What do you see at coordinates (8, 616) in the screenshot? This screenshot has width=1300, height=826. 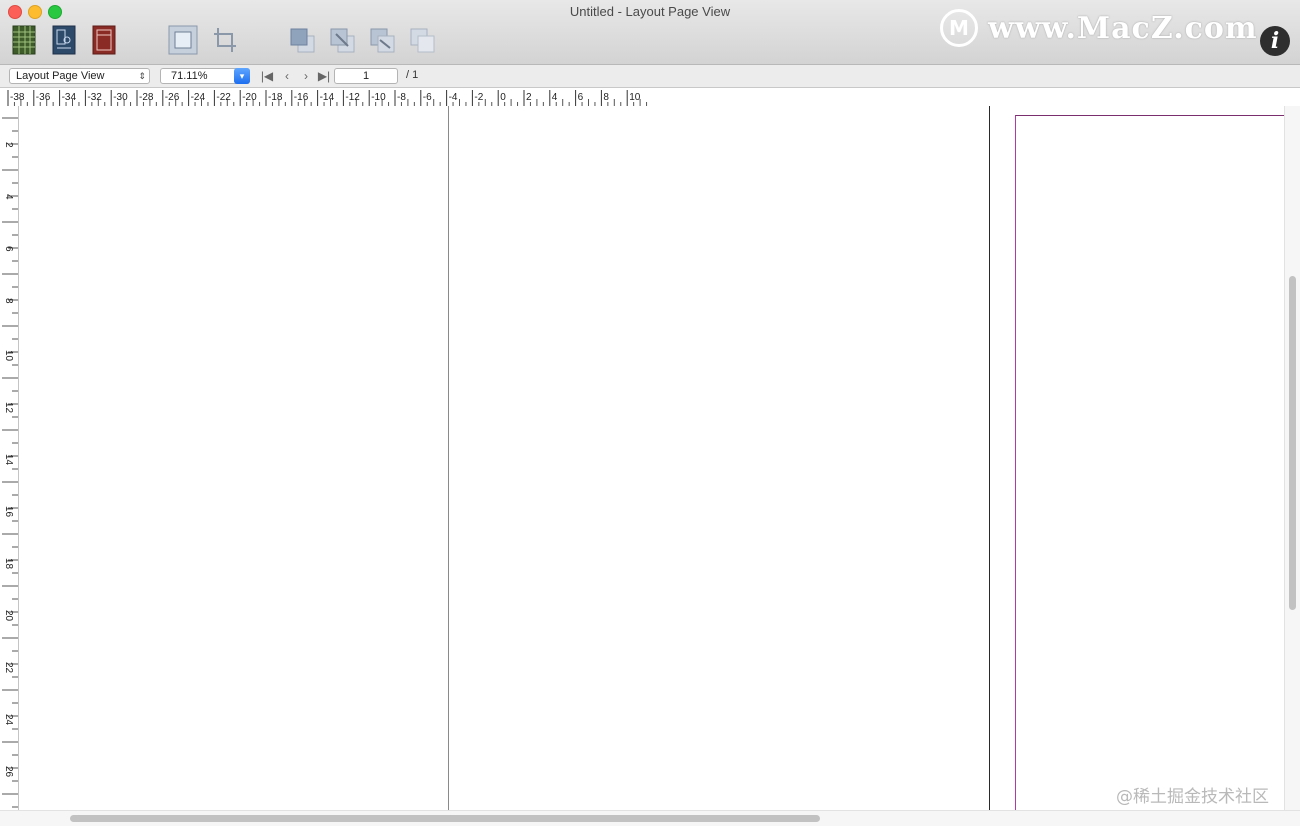 I see `ruler-label: 20` at bounding box center [8, 616].